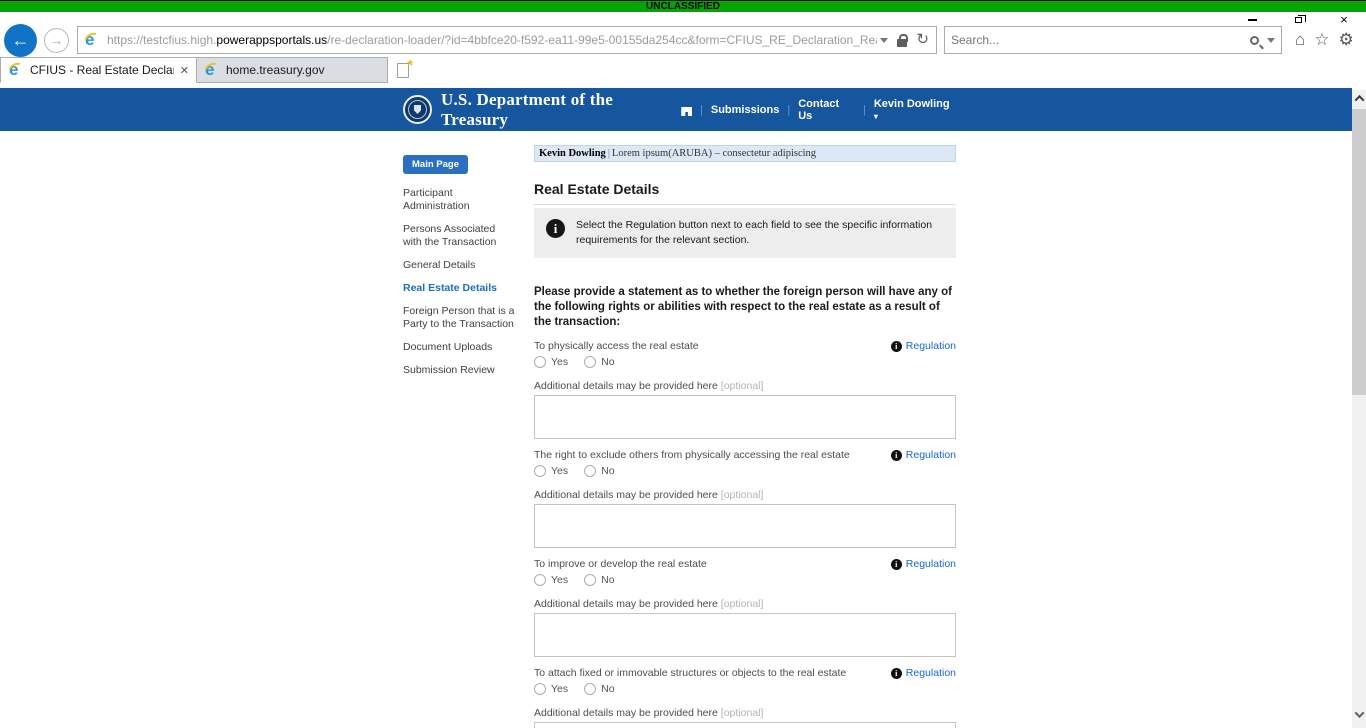  I want to click on forward-button: →, so click(56, 40).